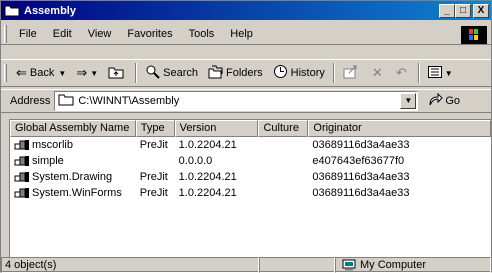 The width and height of the screenshot is (492, 273). I want to click on menu-view: View, so click(100, 34).